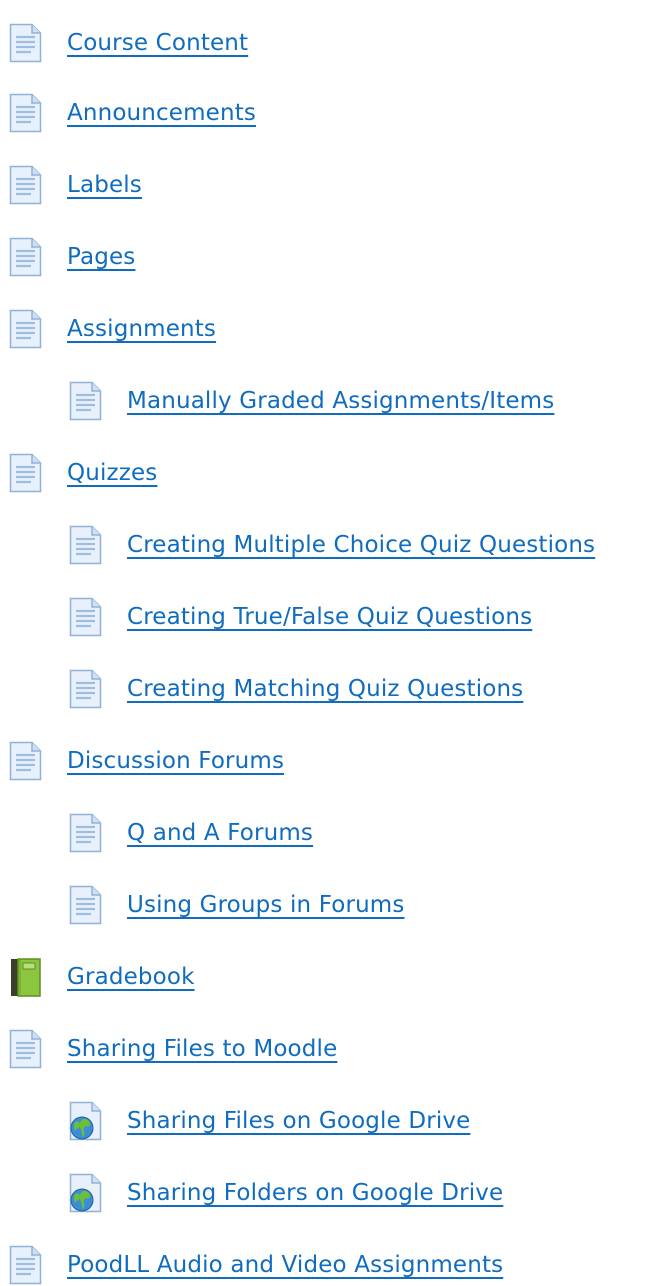 The width and height of the screenshot is (669, 1286). Describe the element at coordinates (104, 185) in the screenshot. I see `item-link: Labels` at that location.